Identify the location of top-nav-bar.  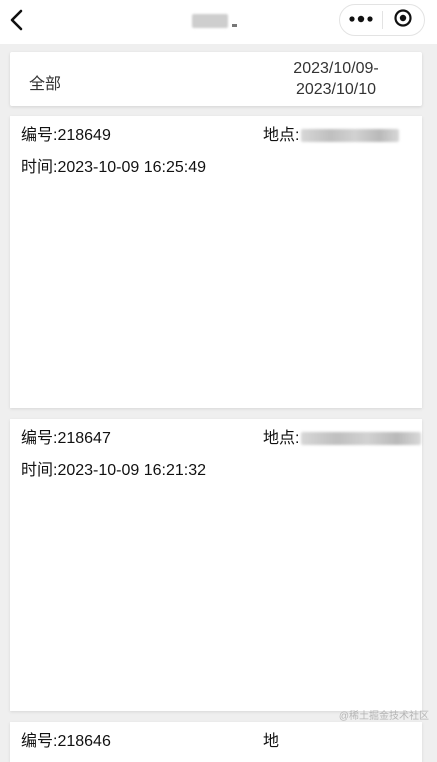
(218, 22).